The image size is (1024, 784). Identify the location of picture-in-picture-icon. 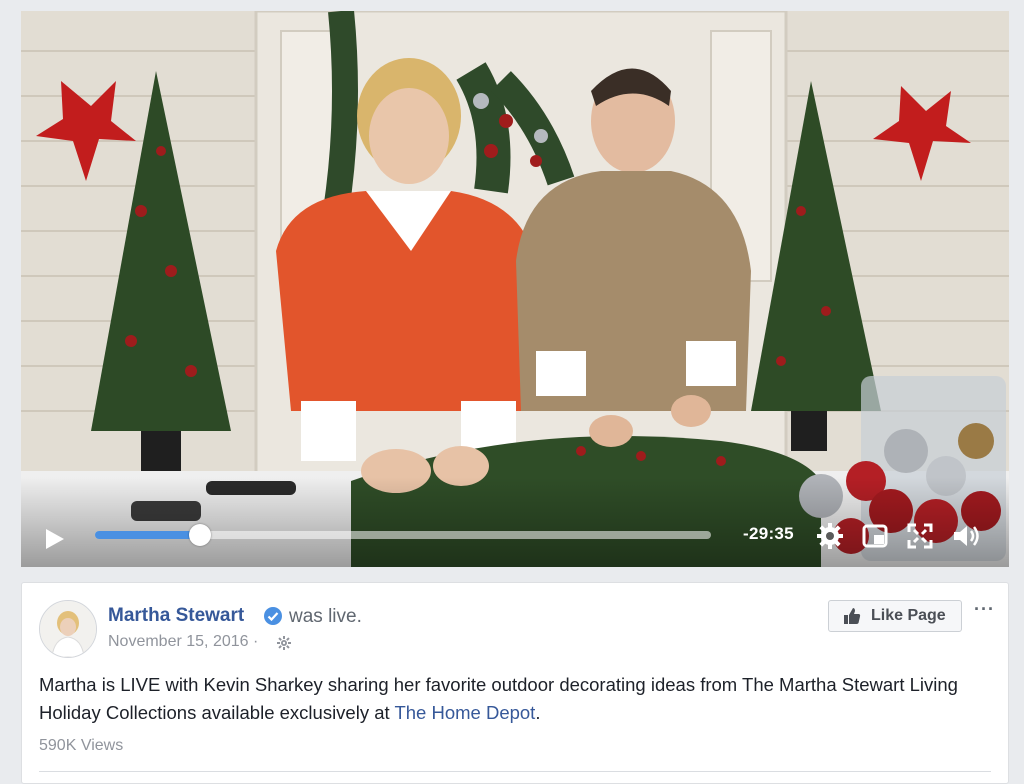
(875, 536).